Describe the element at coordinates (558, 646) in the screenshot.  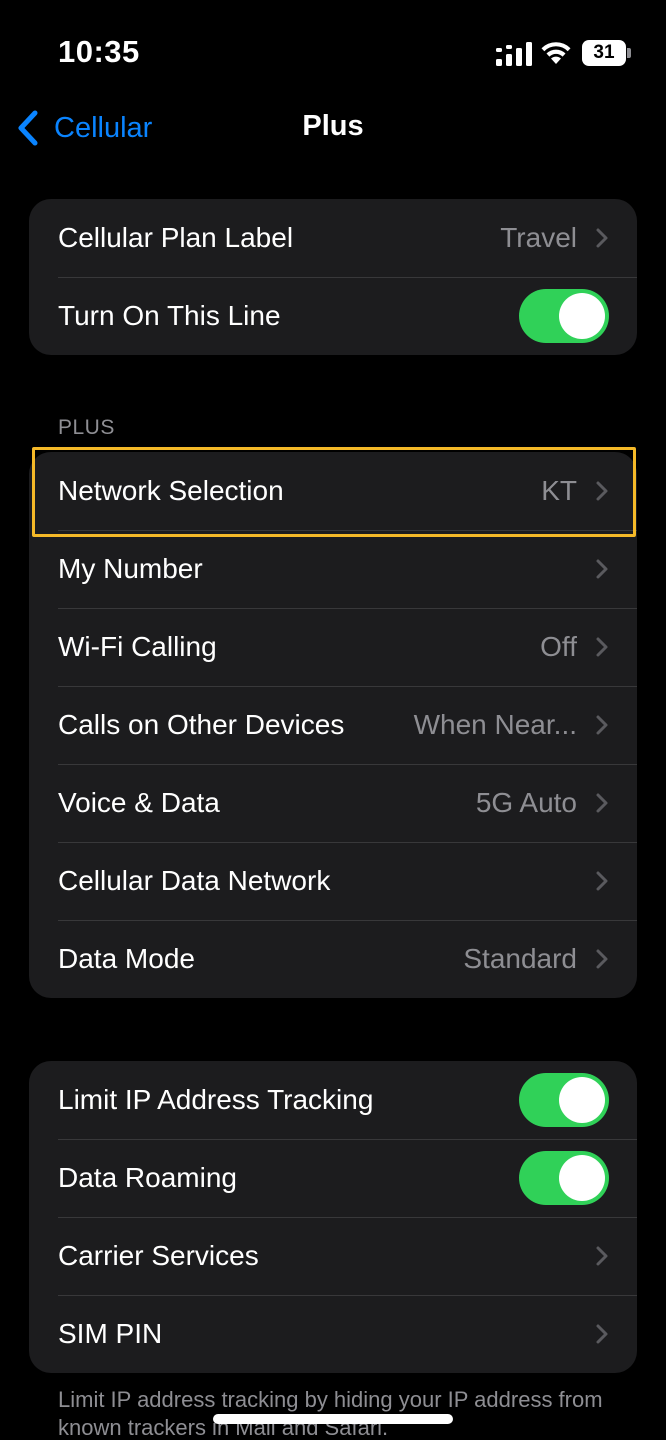
I see `row-value: Off` at that location.